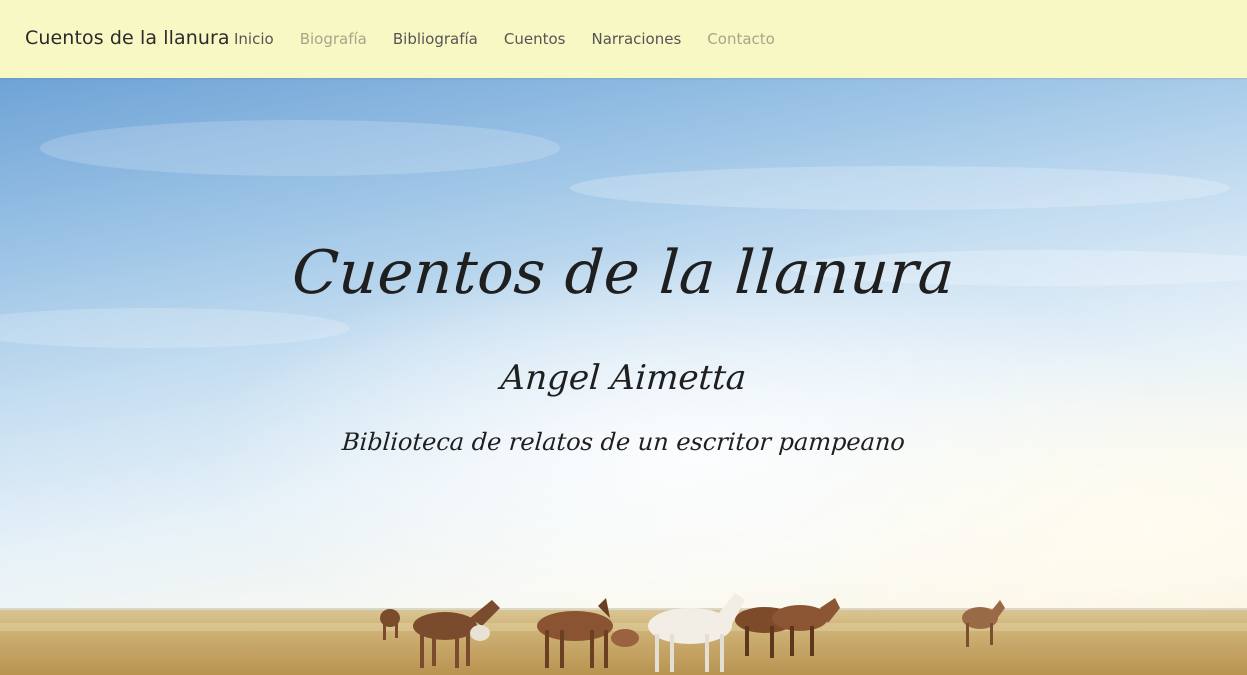 Image resolution: width=1247 pixels, height=675 pixels. What do you see at coordinates (333, 39) in the screenshot?
I see `nav-item-biografia: Biografía` at bounding box center [333, 39].